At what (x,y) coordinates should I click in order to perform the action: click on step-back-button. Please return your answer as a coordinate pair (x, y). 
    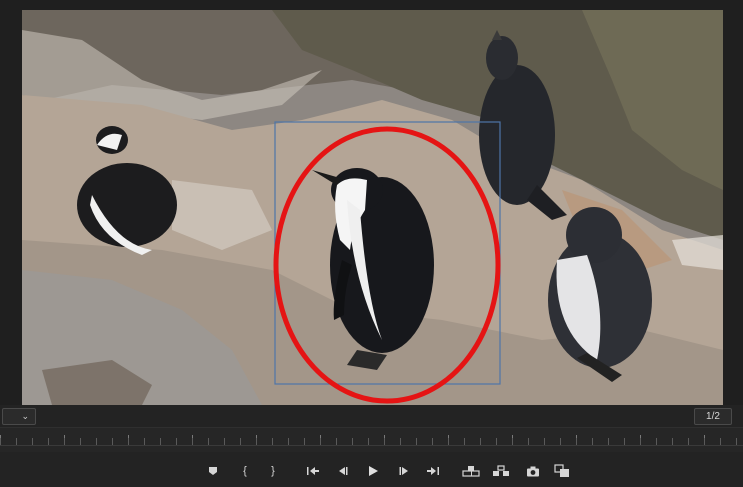
    Looking at the image, I should click on (343, 471).